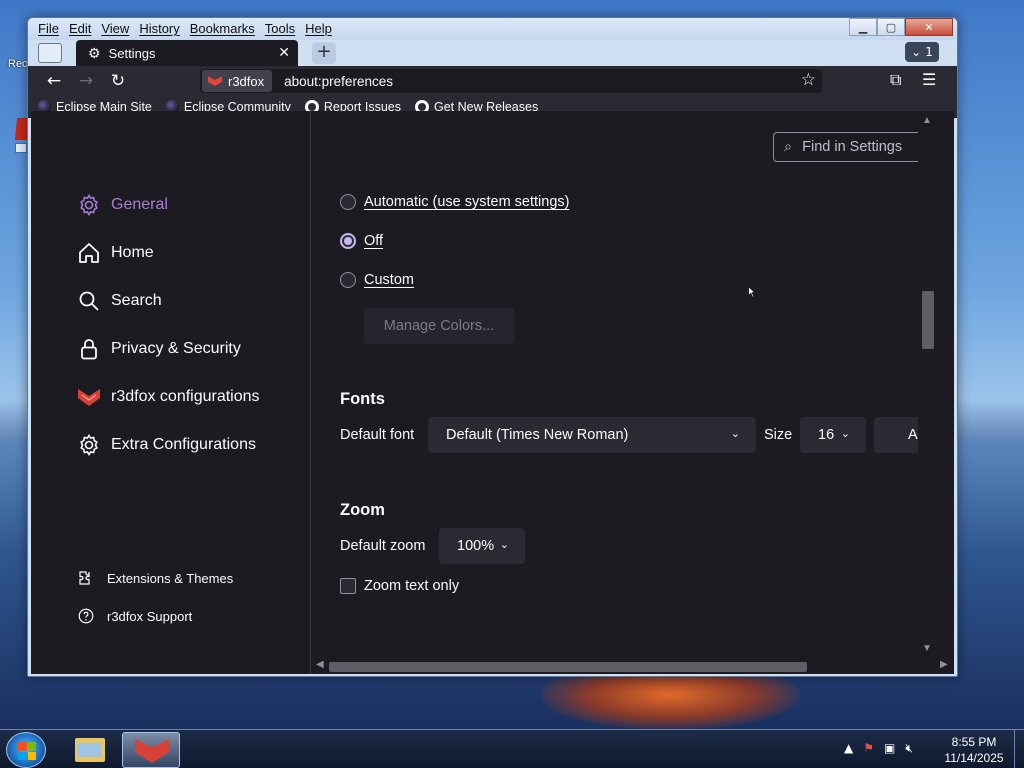  I want to click on show-desktop-button, so click(1019, 749).